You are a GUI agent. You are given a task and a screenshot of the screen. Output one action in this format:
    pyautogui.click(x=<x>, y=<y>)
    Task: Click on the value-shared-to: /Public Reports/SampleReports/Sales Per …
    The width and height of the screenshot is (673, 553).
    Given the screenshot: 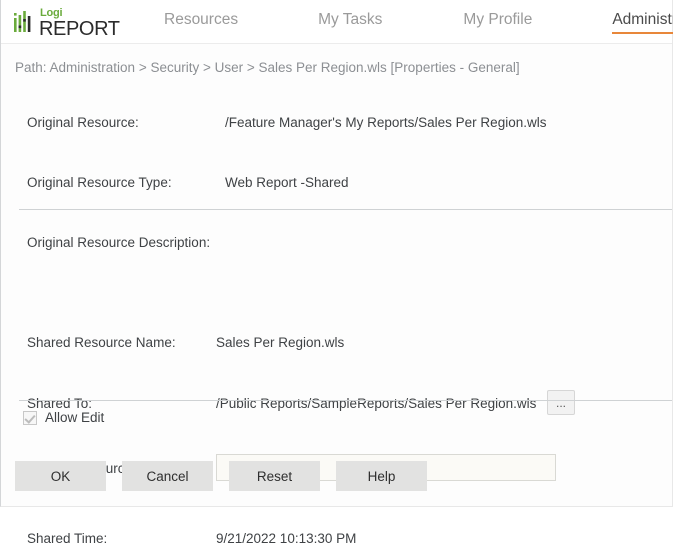 What is the action you would take?
    pyautogui.click(x=376, y=403)
    